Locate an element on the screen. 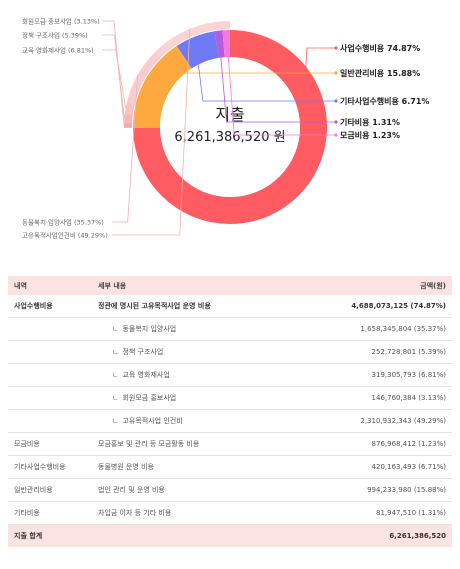 The image size is (460, 569). row-detail: ㄴ 회원모금 홍보사업 is located at coordinates (189, 398).